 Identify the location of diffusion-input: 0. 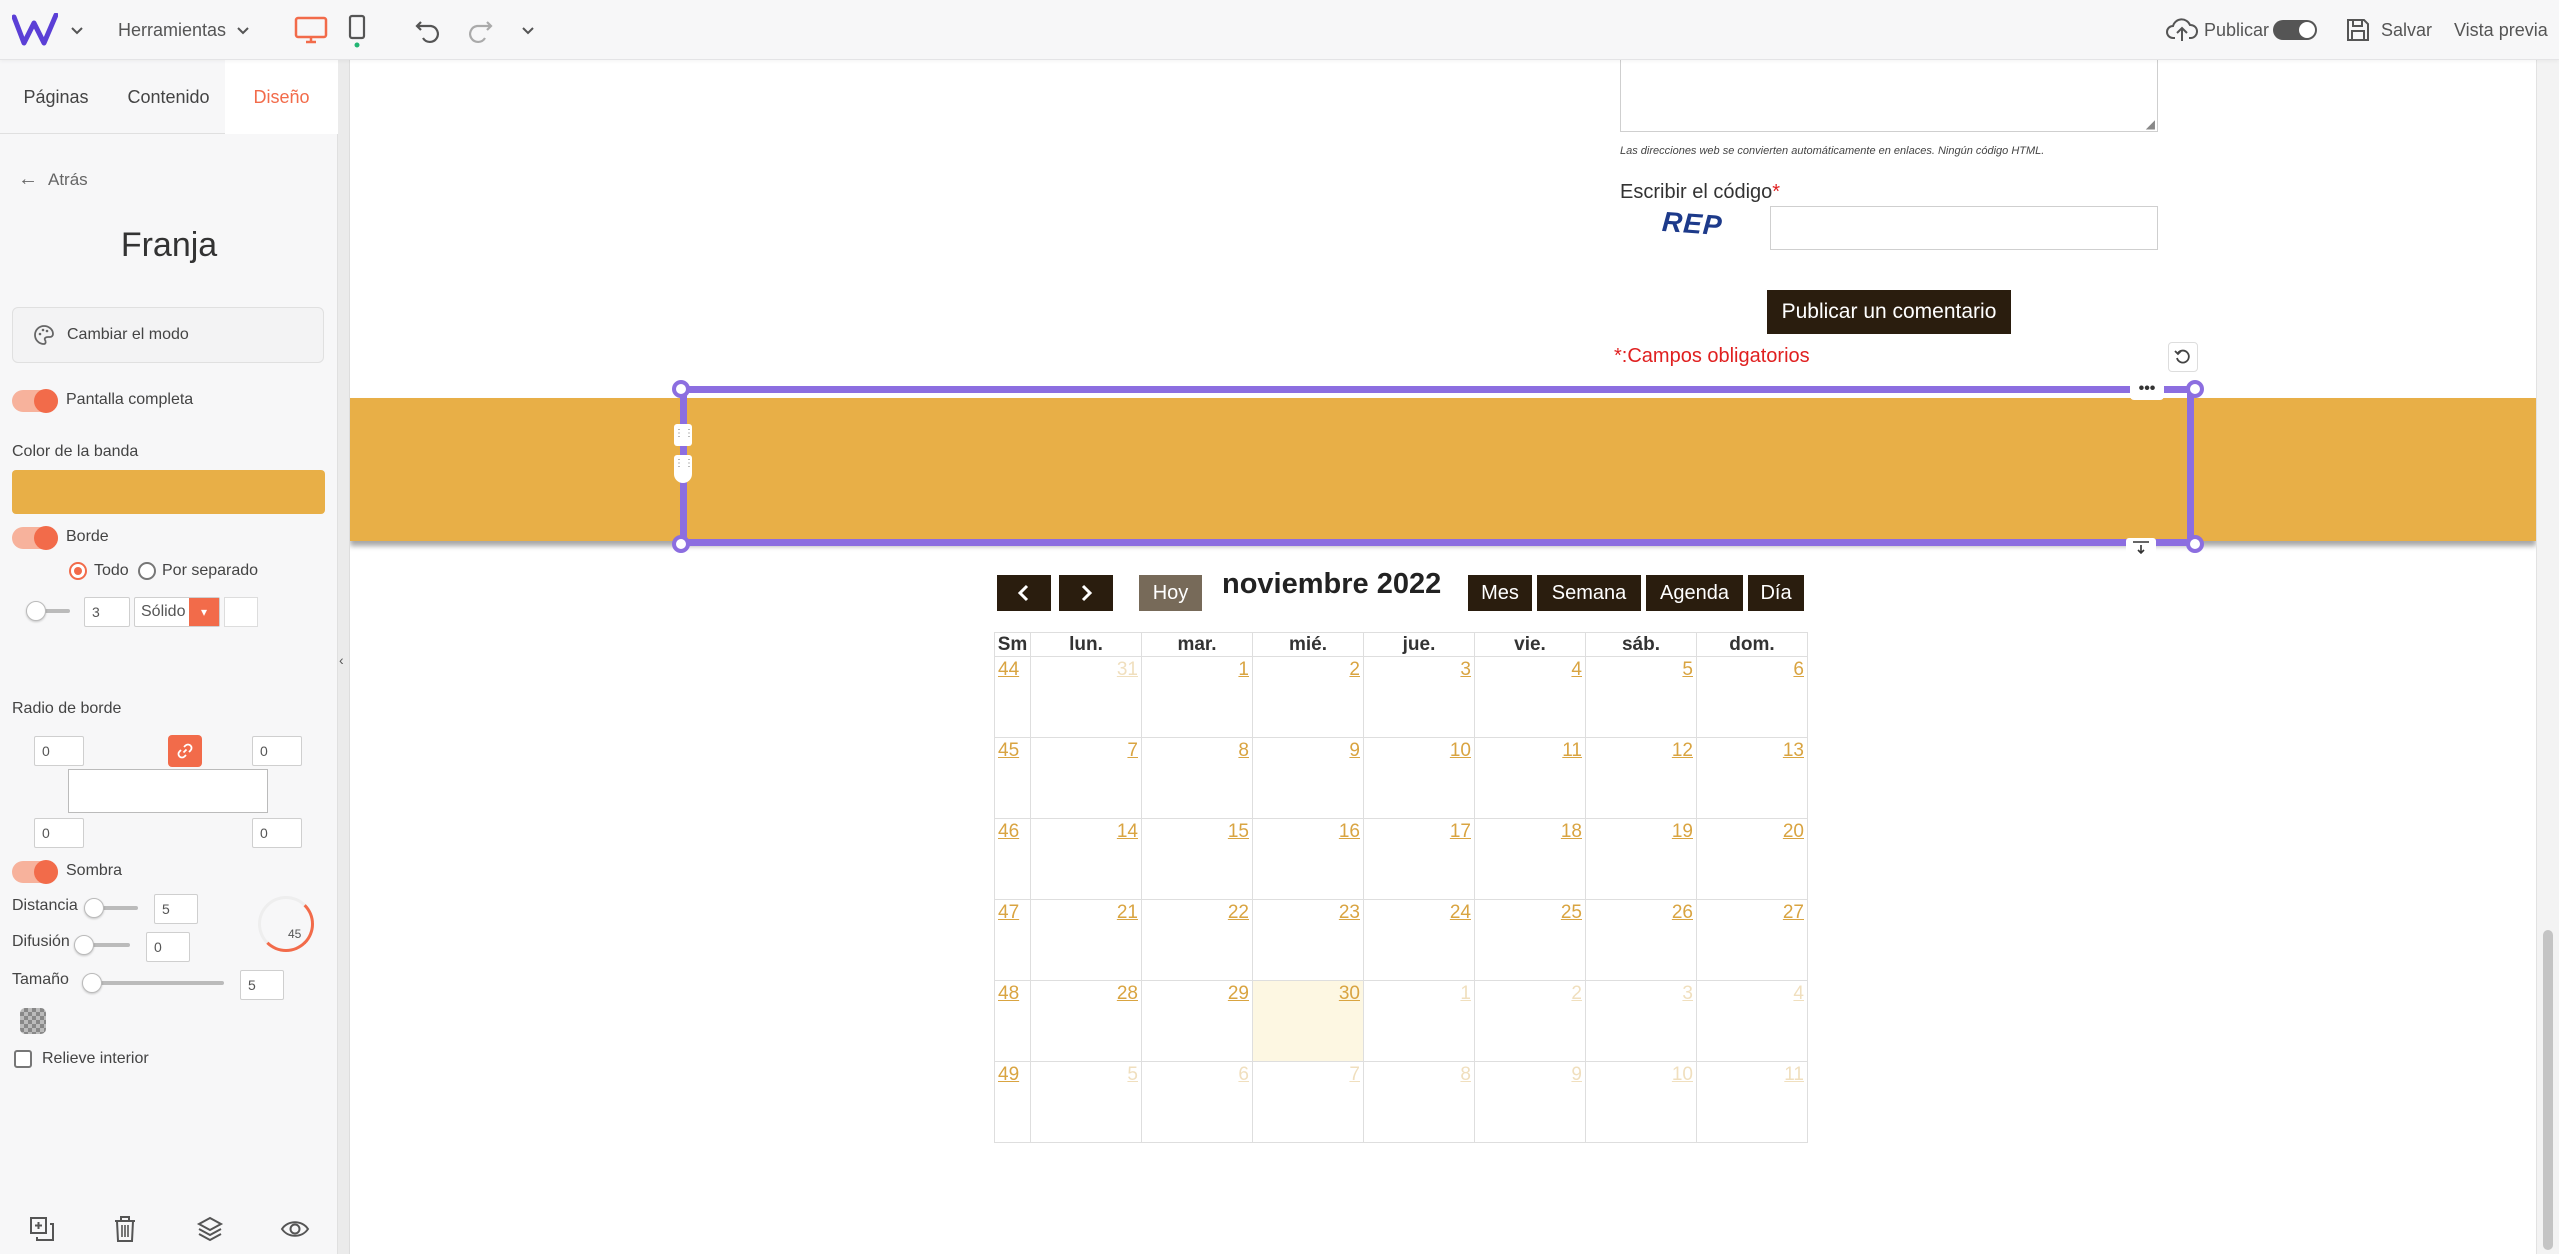
(168, 947).